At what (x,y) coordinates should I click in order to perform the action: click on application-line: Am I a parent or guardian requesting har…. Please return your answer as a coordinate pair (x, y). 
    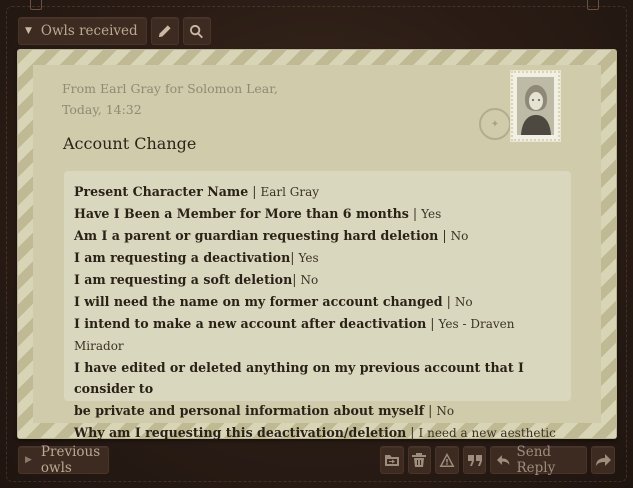
    Looking at the image, I should click on (318, 236).